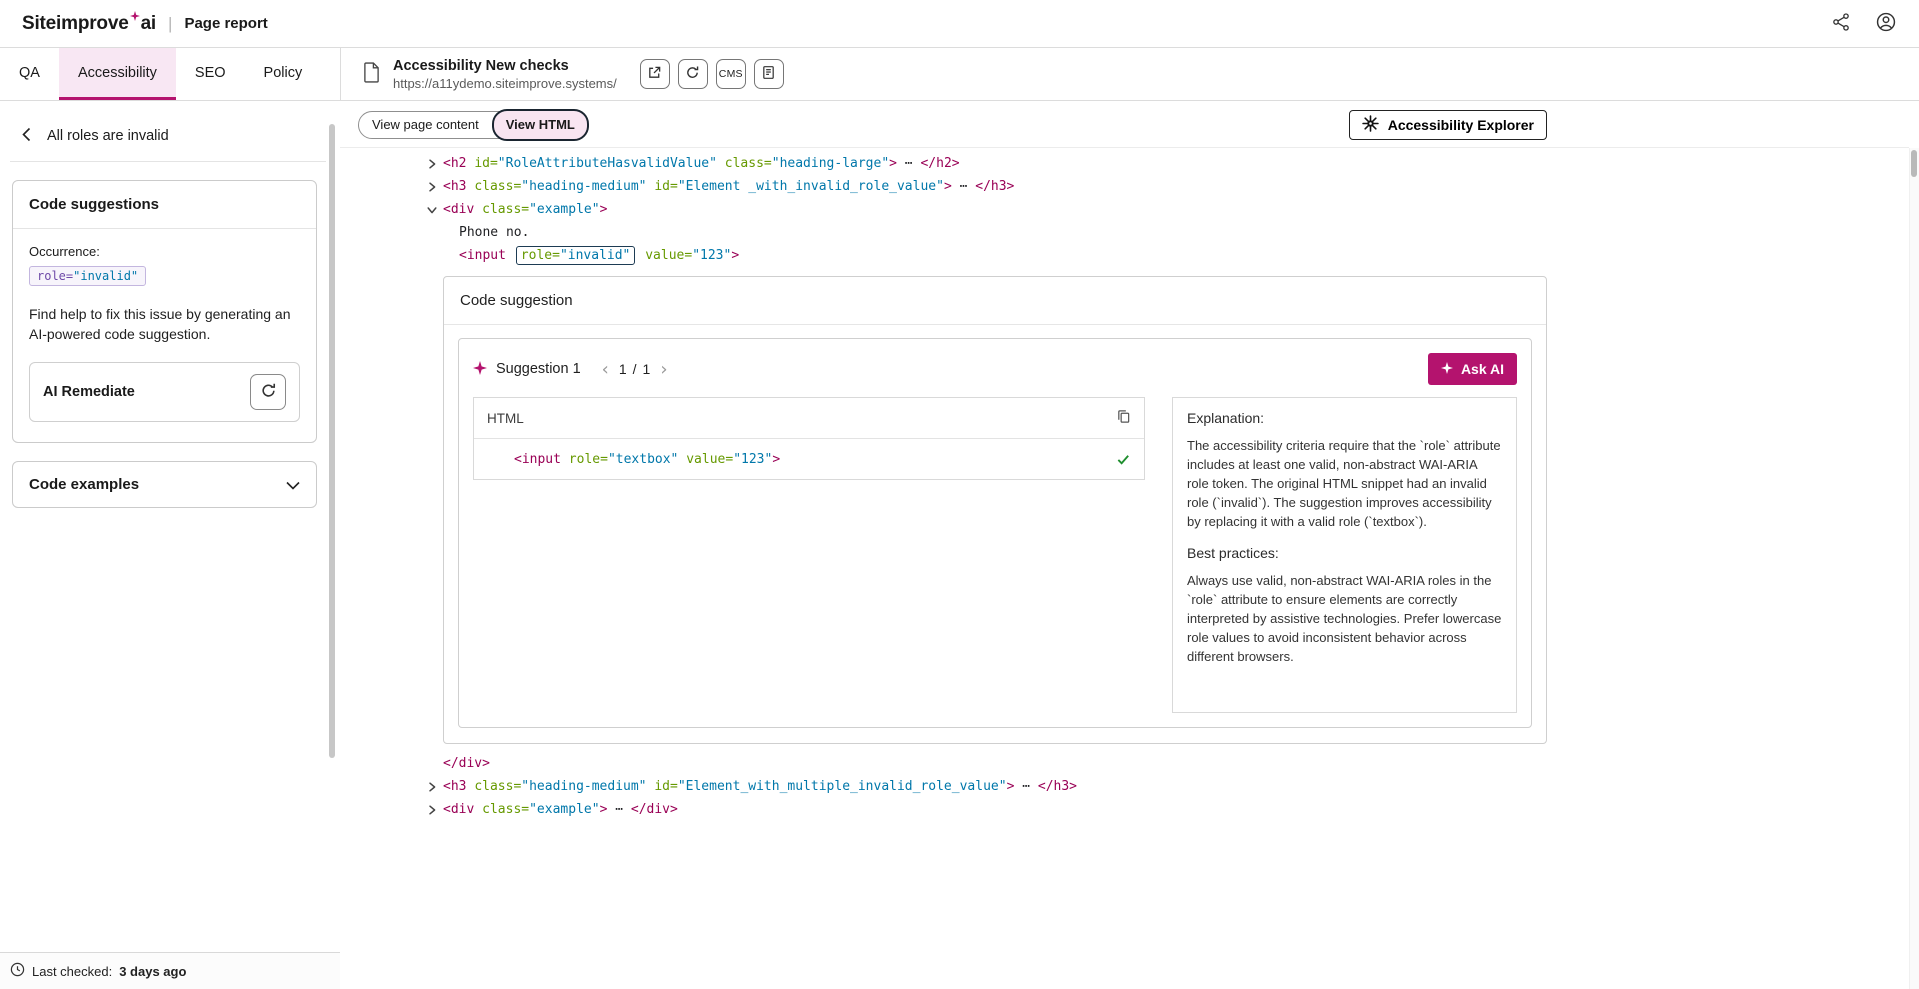  What do you see at coordinates (1914, 163) in the screenshot?
I see `page-scrollbar-thumb` at bounding box center [1914, 163].